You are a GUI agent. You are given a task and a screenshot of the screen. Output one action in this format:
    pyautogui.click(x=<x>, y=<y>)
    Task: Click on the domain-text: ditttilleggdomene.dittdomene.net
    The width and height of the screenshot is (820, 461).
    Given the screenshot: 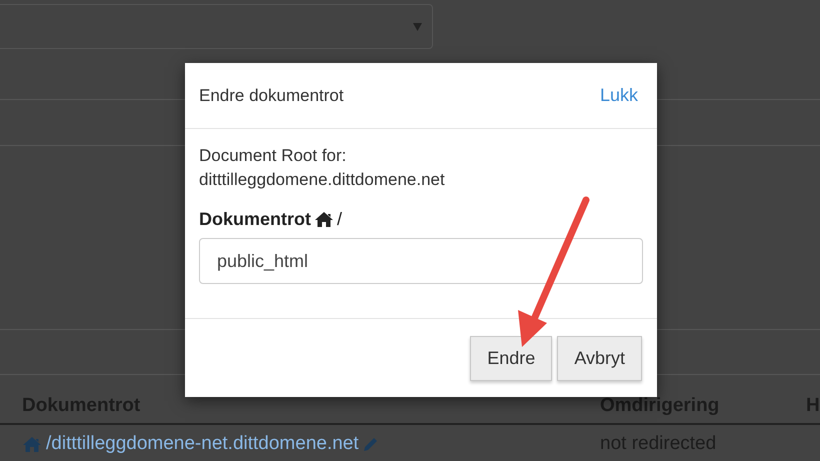 What is the action you would take?
    pyautogui.click(x=322, y=179)
    